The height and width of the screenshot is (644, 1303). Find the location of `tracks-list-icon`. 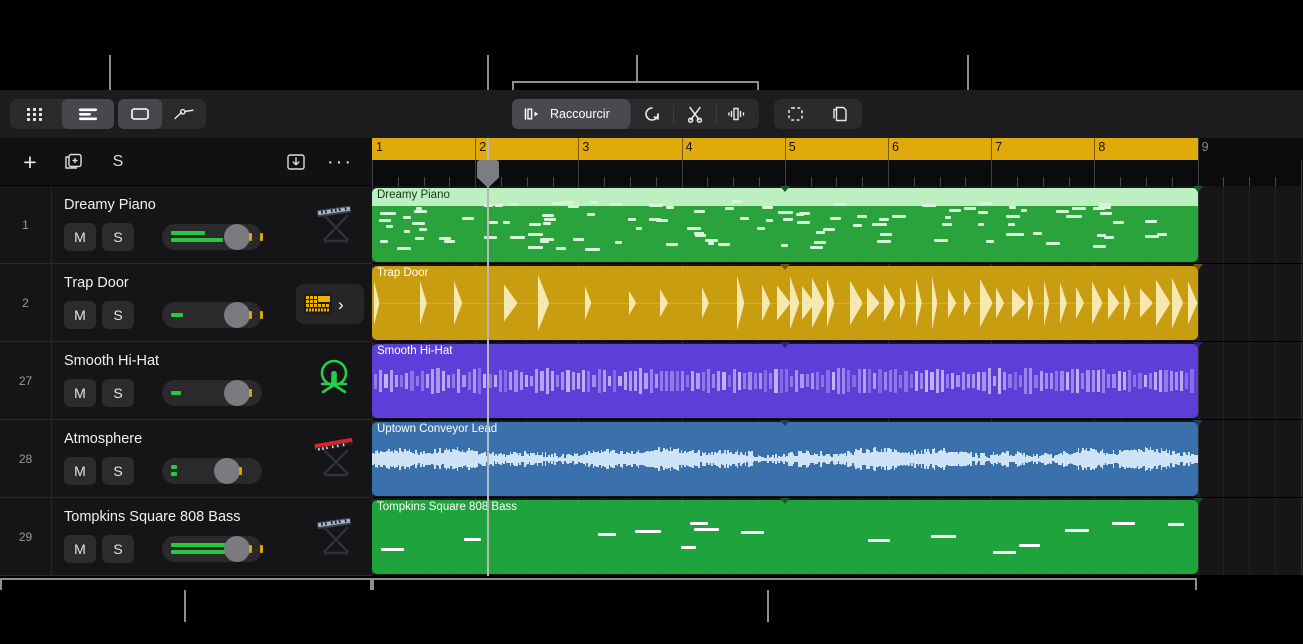

tracks-list-icon is located at coordinates (88, 114).